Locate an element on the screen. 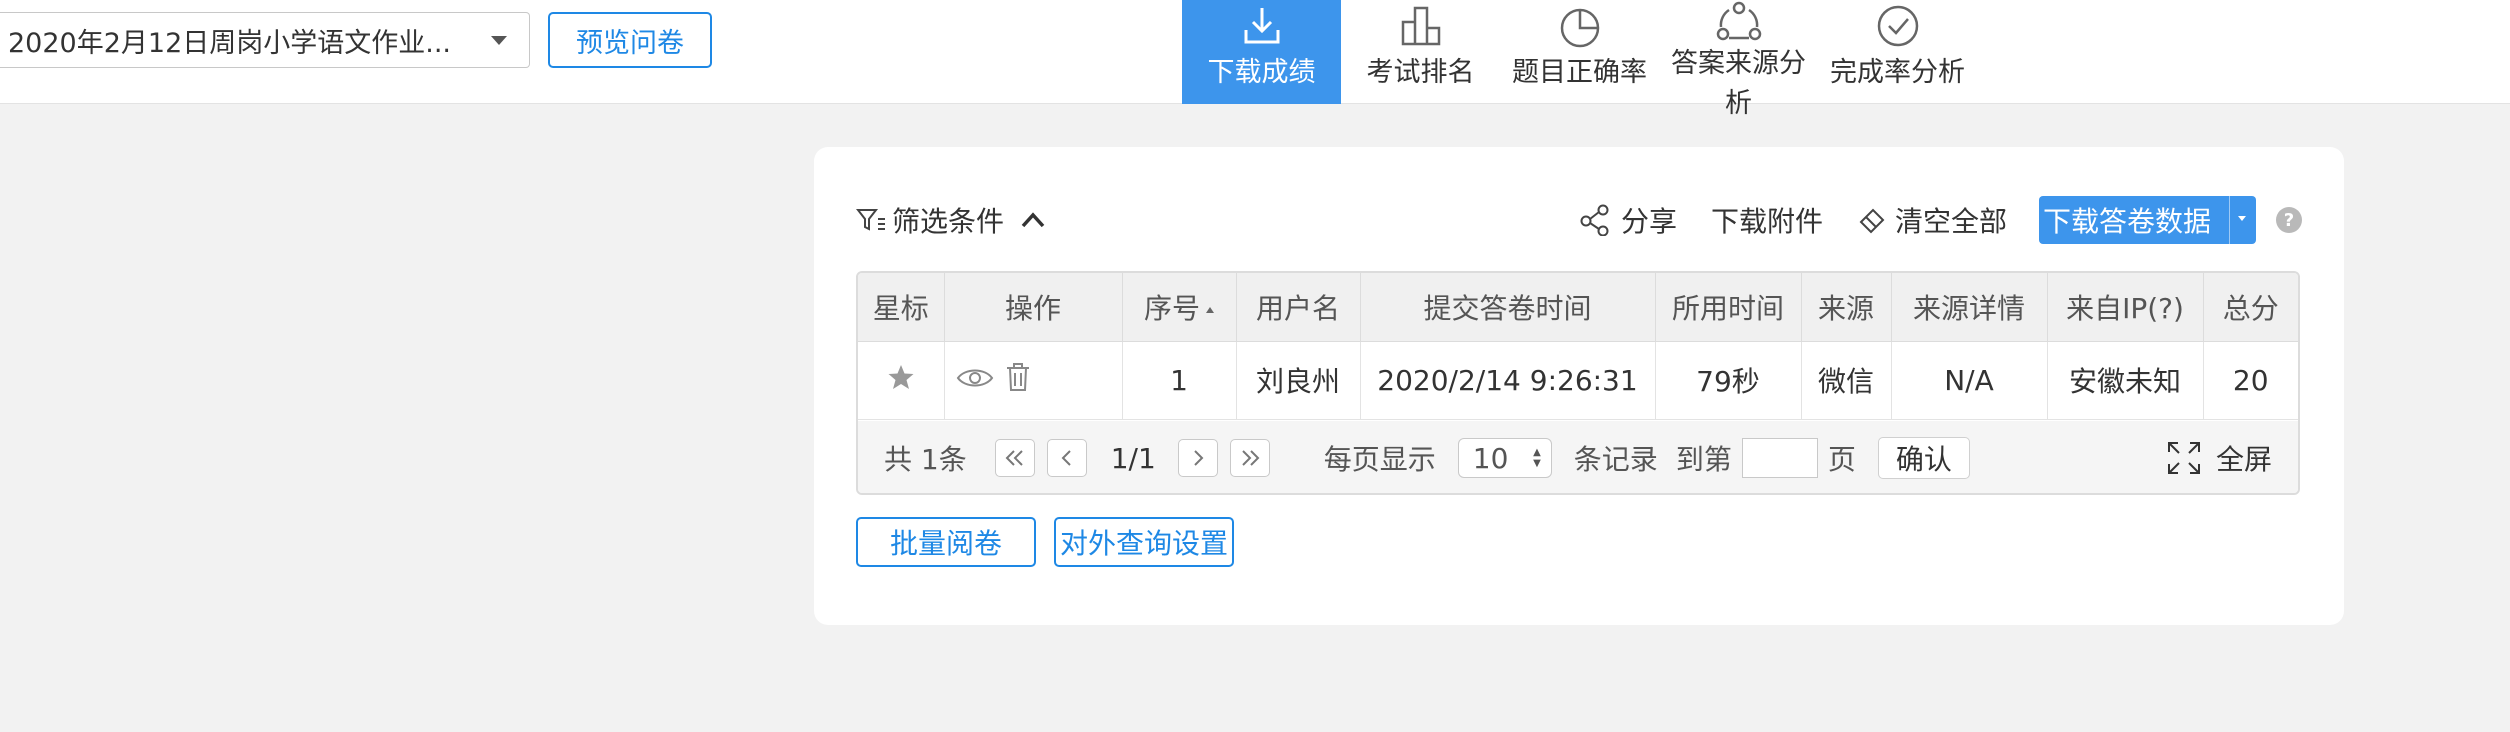 The image size is (2510, 732). duration-cell: 79秒 is located at coordinates (1728, 380).